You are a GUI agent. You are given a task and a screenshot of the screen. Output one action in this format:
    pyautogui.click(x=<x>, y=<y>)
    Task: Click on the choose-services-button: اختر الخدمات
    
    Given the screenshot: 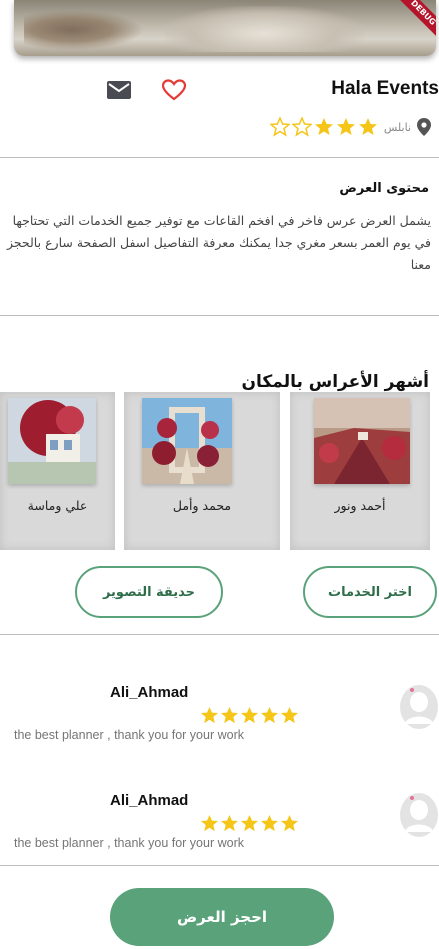 What is the action you would take?
    pyautogui.click(x=370, y=592)
    